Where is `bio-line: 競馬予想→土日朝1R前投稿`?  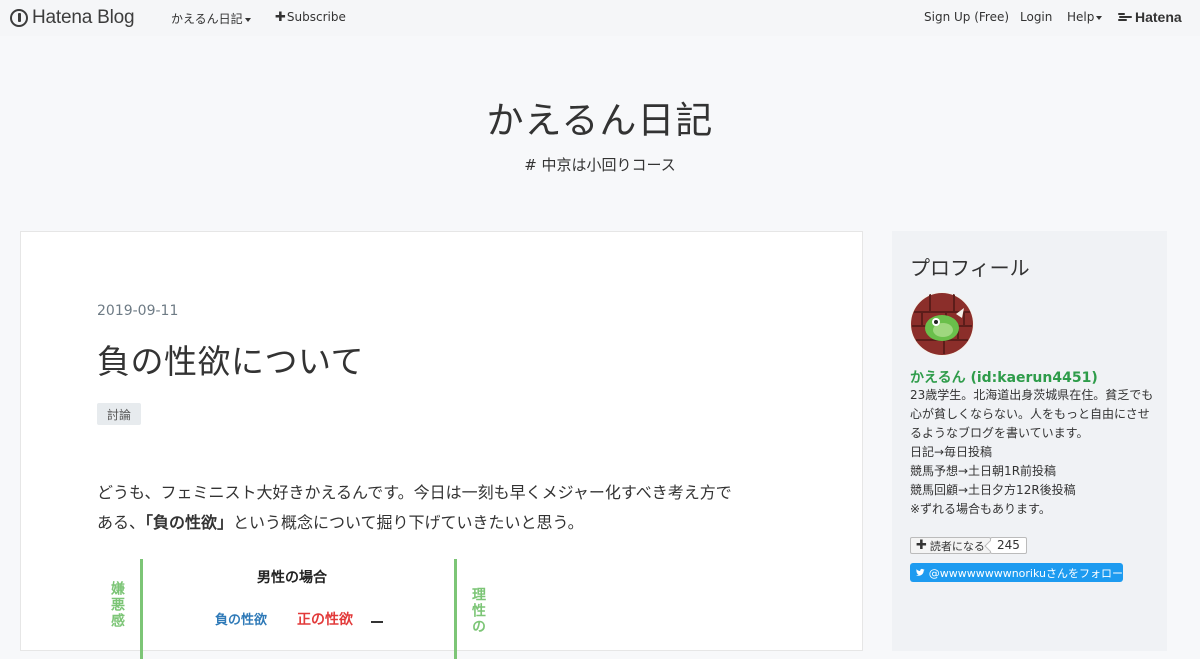
bio-line: 競馬予想→土日朝1R前投稿 is located at coordinates (983, 471).